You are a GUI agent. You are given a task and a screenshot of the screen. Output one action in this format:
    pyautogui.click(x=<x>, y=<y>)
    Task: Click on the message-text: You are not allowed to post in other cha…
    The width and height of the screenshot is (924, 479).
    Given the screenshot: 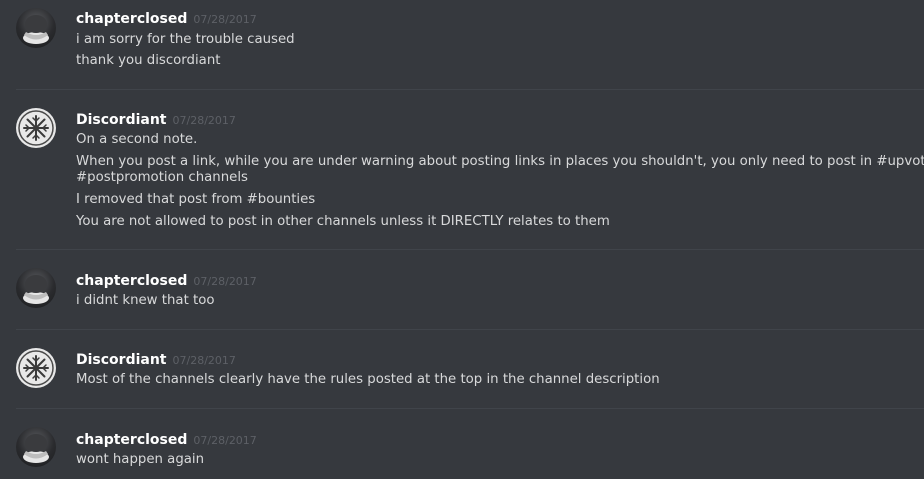 What is the action you would take?
    pyautogui.click(x=343, y=221)
    